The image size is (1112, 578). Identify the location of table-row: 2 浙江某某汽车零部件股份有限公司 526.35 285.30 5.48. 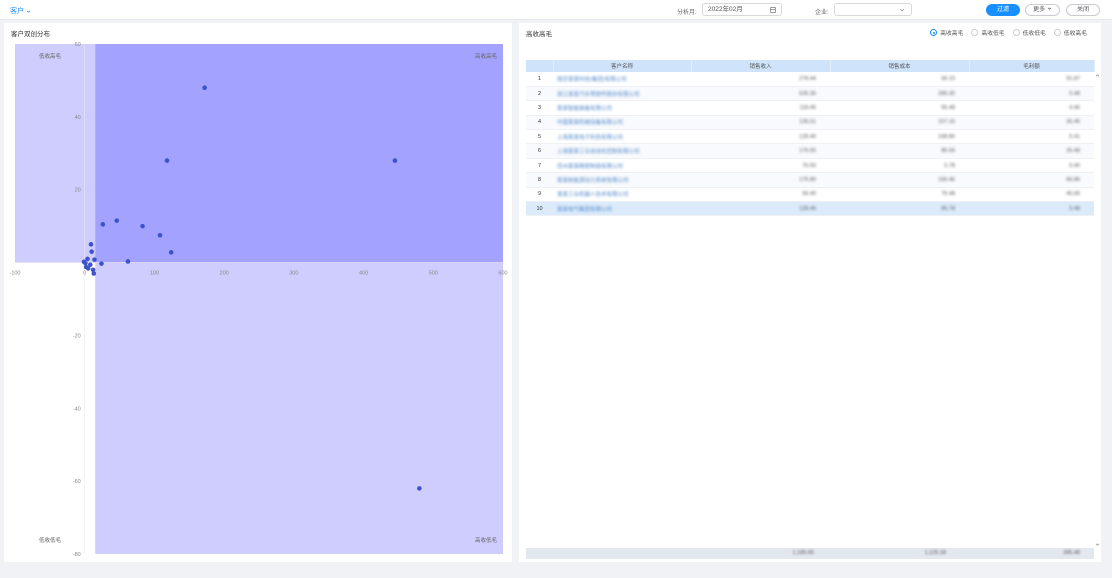
(810, 94).